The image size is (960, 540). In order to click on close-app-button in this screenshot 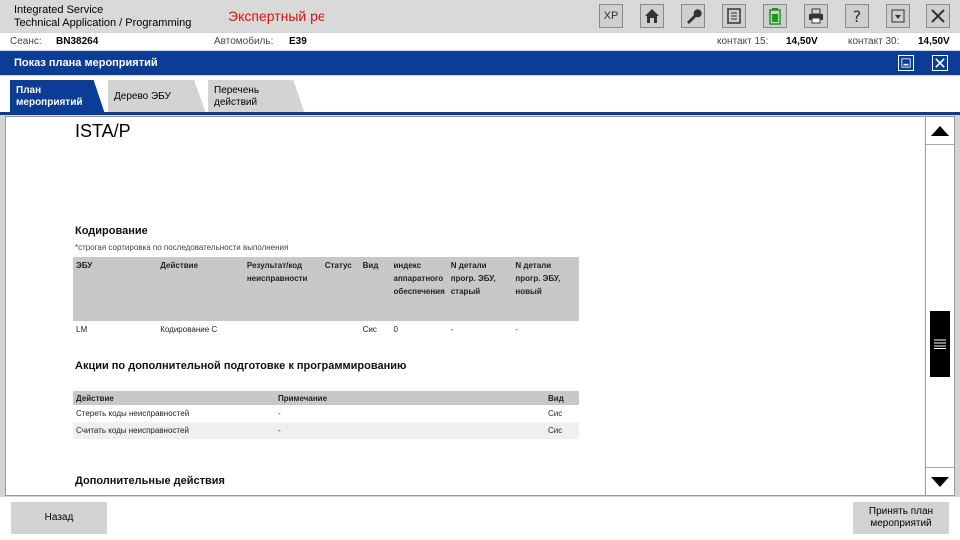, I will do `click(938, 16)`.